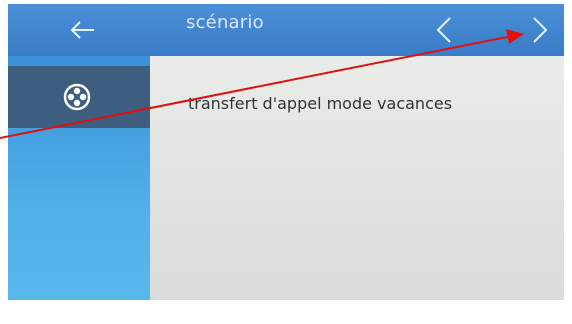  Describe the element at coordinates (225, 22) in the screenshot. I see `page-title: scénario` at that location.